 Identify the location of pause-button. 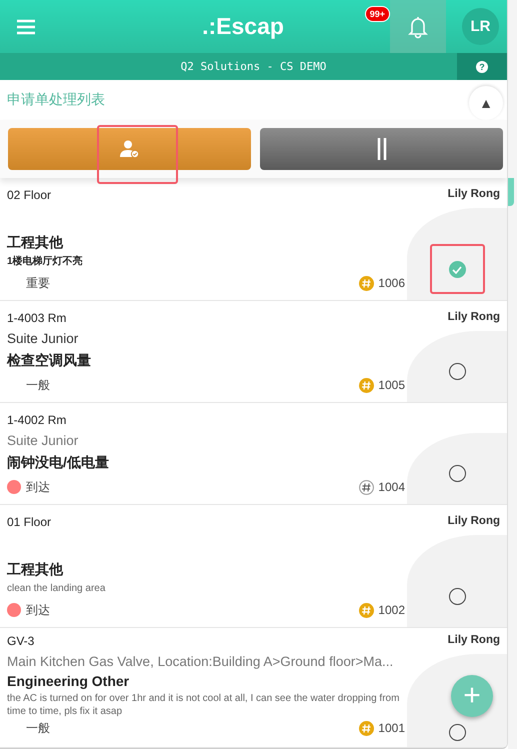
(381, 149).